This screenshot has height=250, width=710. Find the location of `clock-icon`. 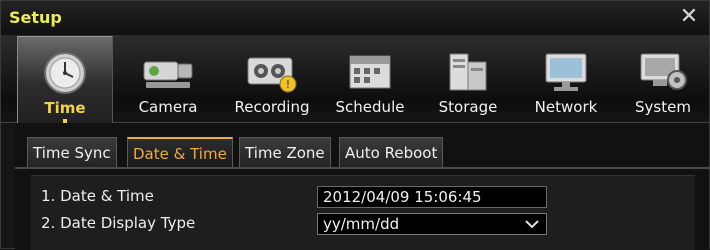

clock-icon is located at coordinates (65, 73).